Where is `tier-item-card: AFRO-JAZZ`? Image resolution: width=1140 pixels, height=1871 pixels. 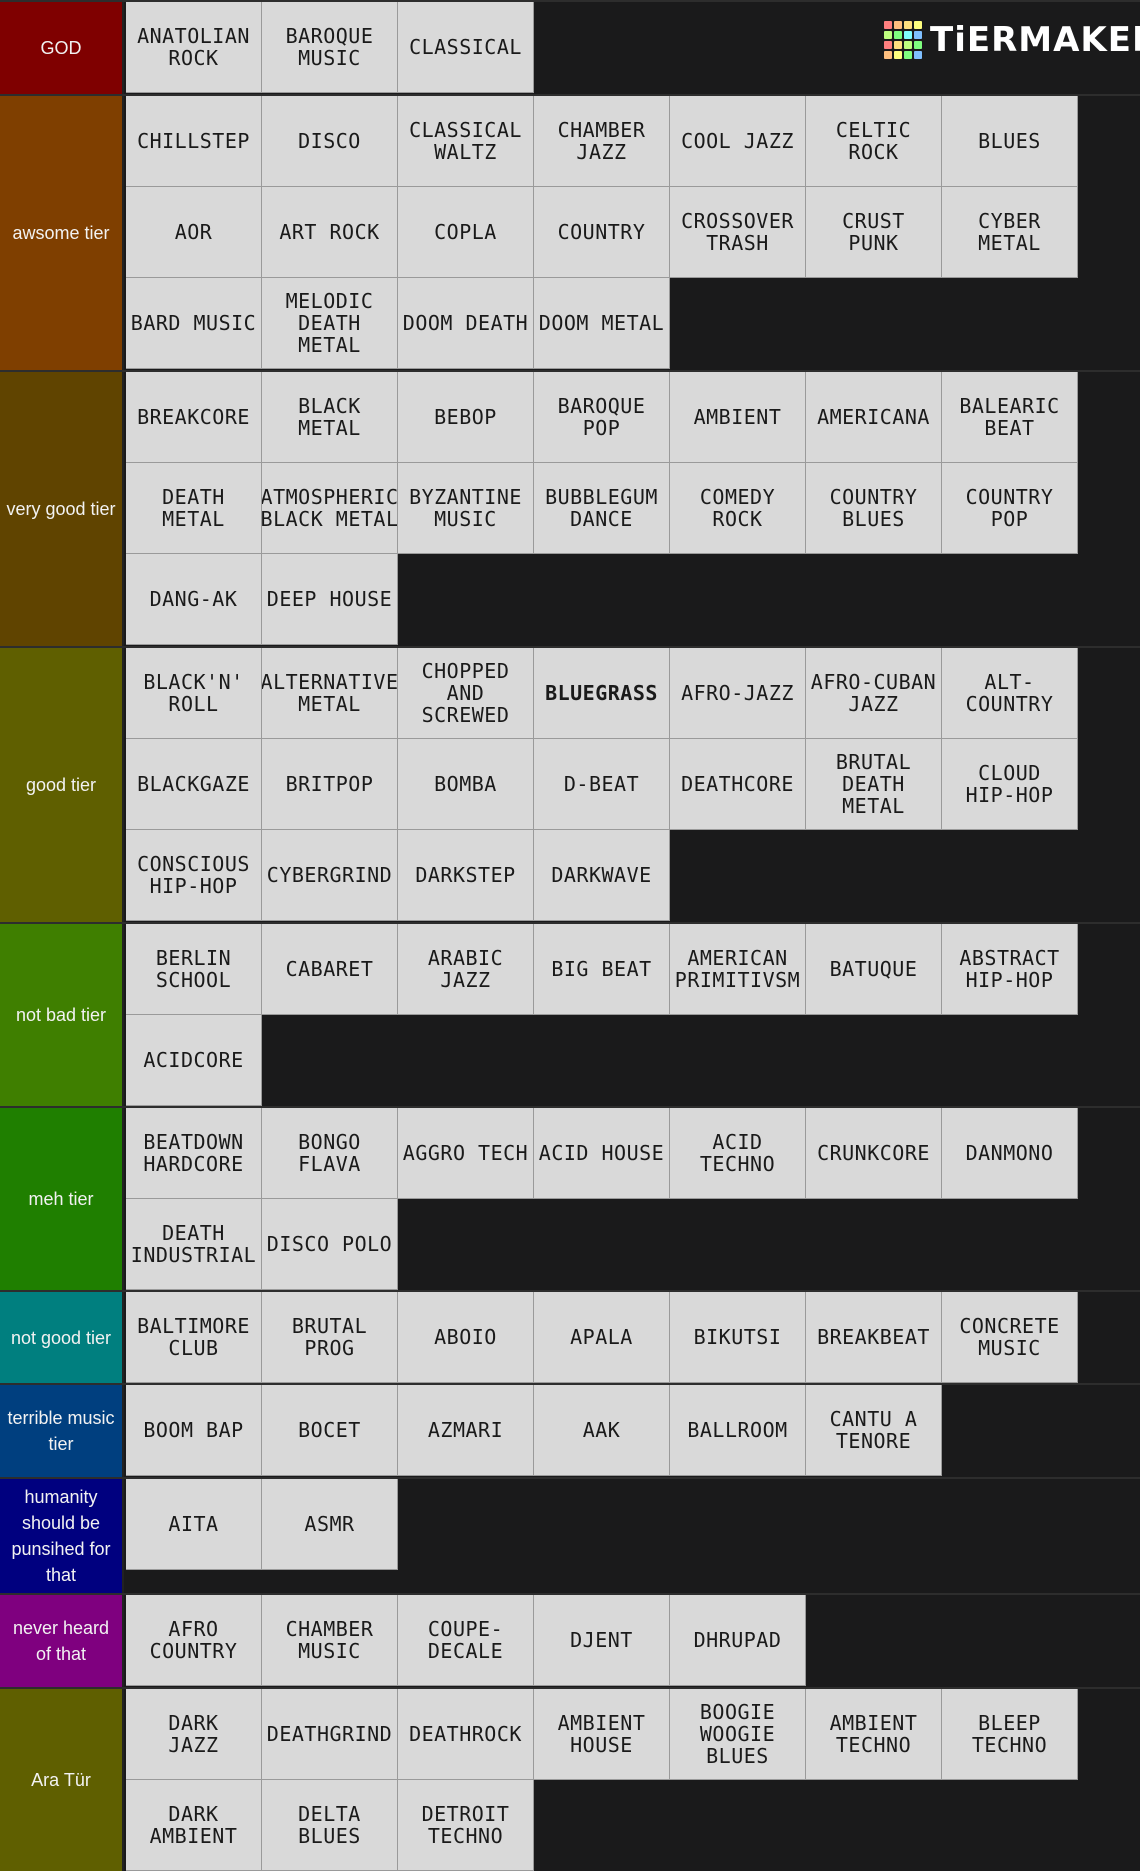
tier-item-card: AFRO-JAZZ is located at coordinates (738, 693).